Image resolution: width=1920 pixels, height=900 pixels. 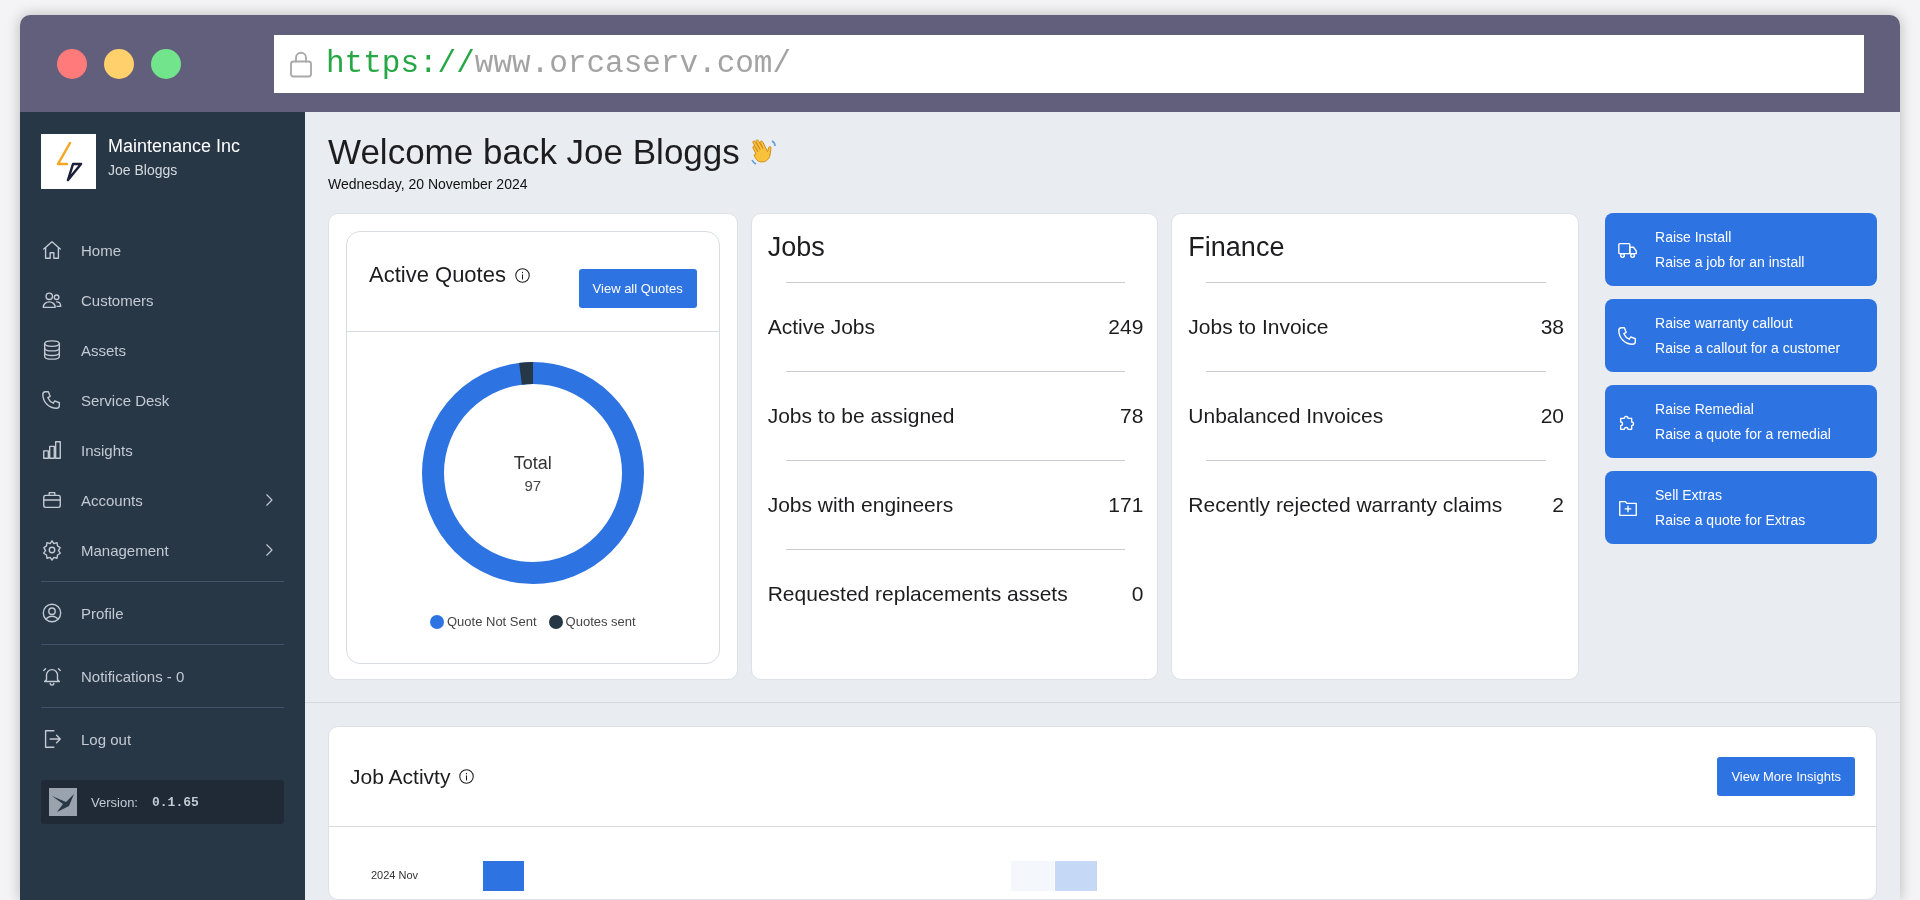 I want to click on row-label: 2024 Nov, so click(x=395, y=875).